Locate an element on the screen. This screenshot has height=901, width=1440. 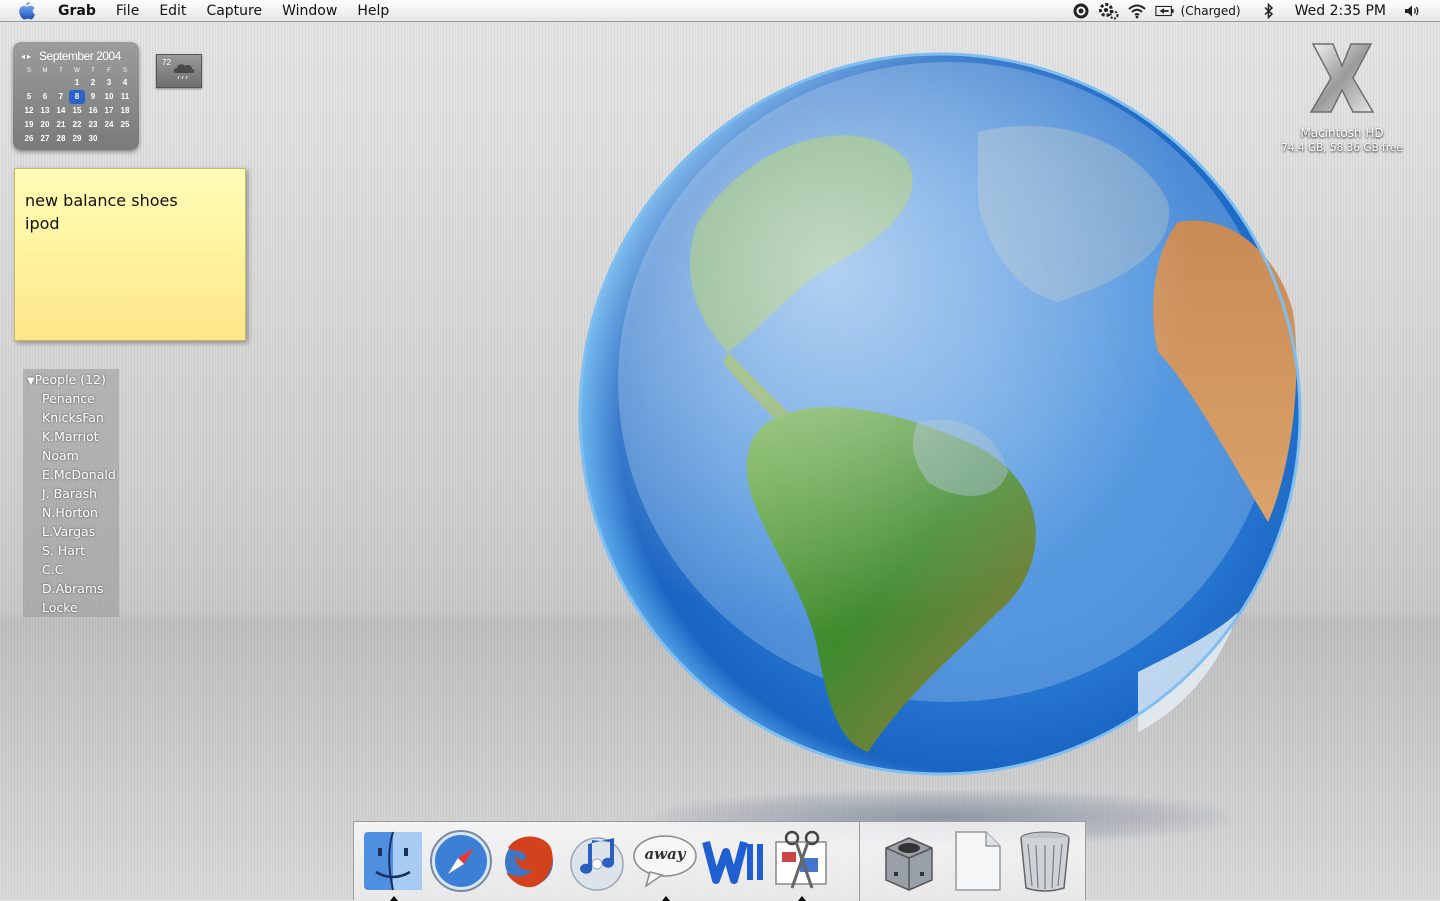
battery-icon is located at coordinates (1164, 11).